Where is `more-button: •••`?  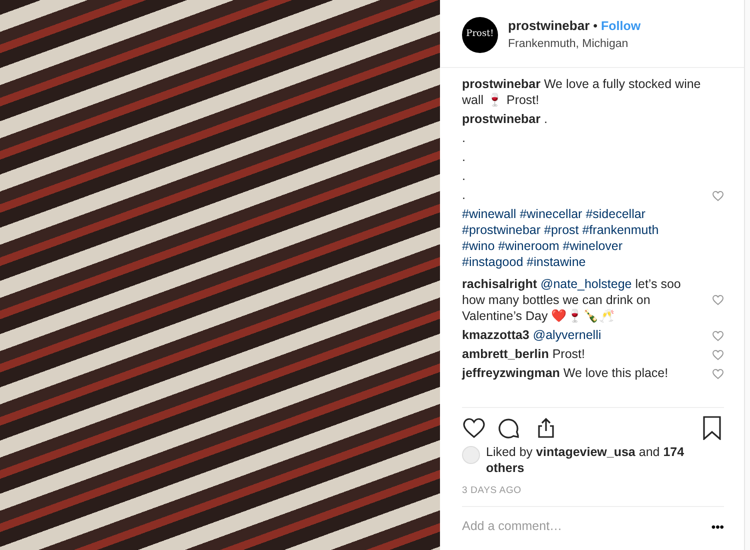
more-button: ••• is located at coordinates (717, 527).